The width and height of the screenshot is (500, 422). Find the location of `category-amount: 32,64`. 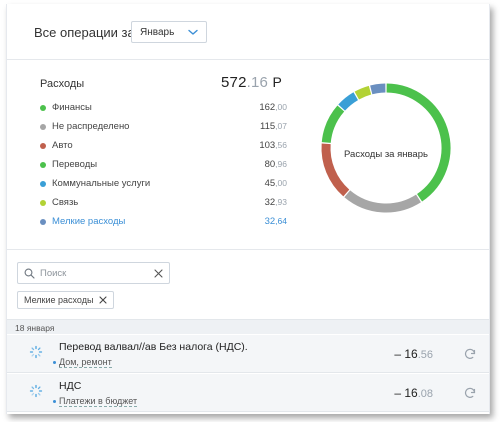

category-amount: 32,64 is located at coordinates (276, 221).